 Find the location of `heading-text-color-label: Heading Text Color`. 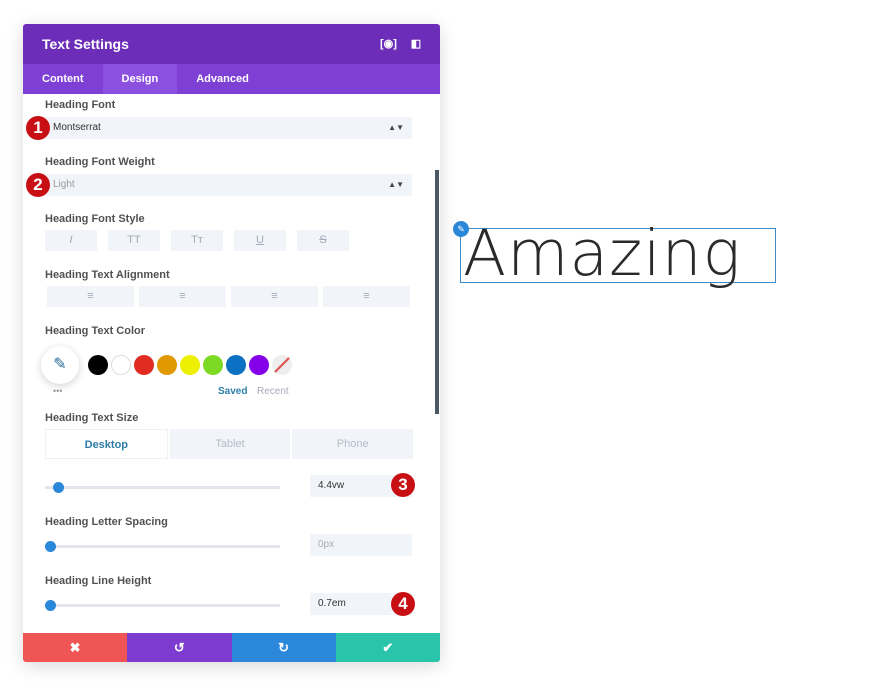

heading-text-color-label: Heading Text Color is located at coordinates (95, 331).